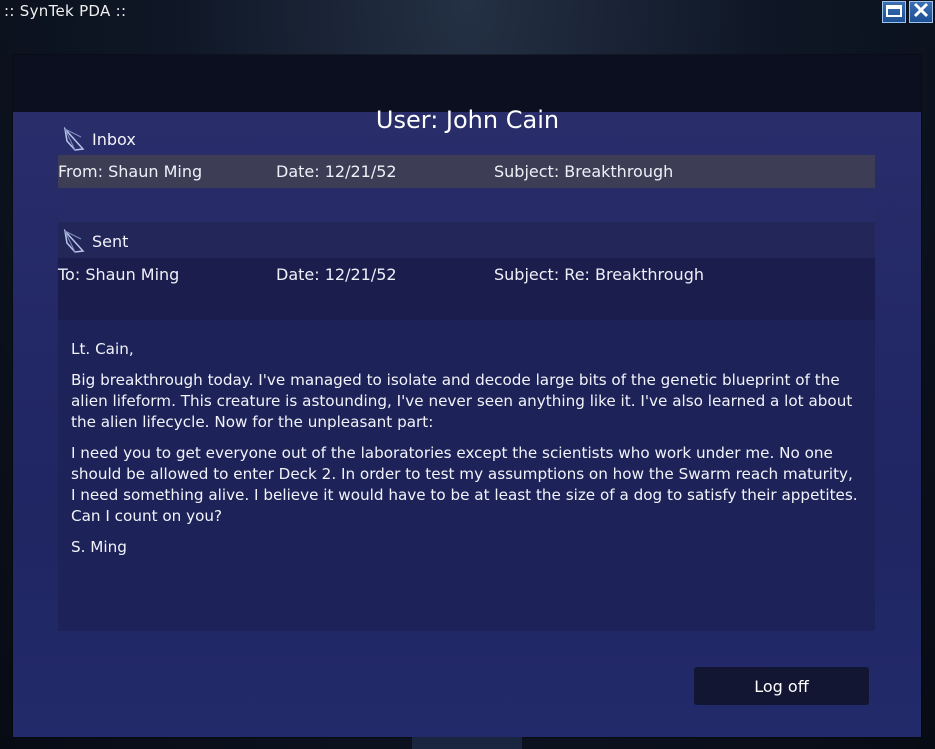 This screenshot has width=935, height=749. I want to click on sent-header-bg, so click(466, 240).